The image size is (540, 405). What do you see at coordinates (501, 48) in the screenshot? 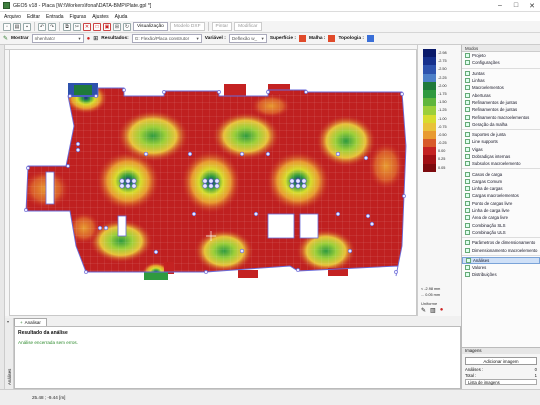
I see `modes-header: Modos` at bounding box center [501, 48].